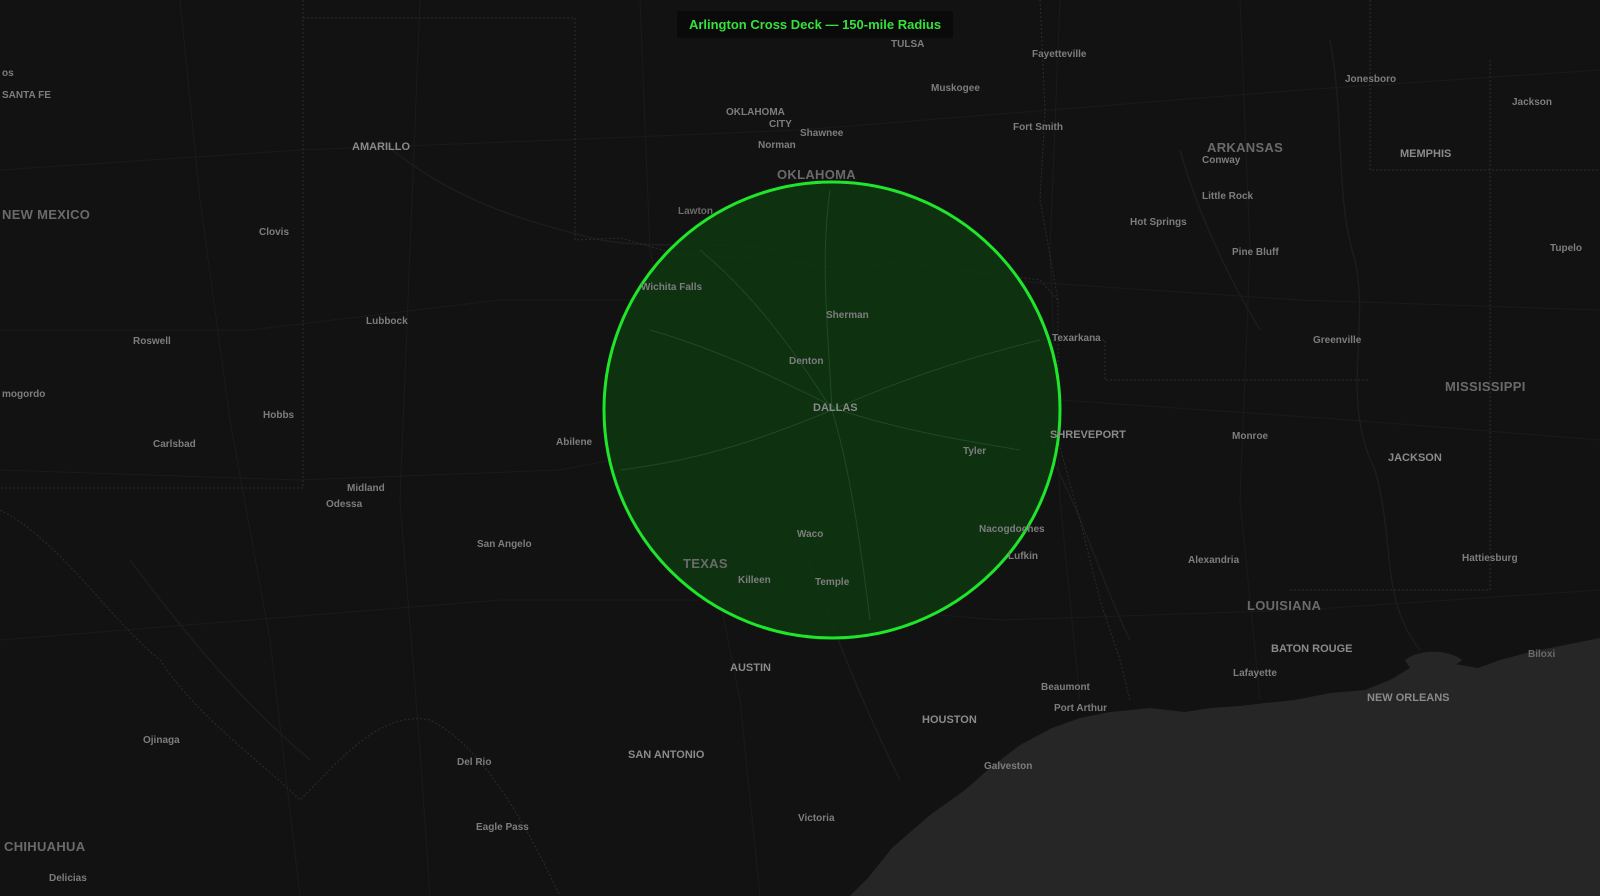 The width and height of the screenshot is (1600, 896). I want to click on city-label-alexandria: Alexandria, so click(1214, 560).